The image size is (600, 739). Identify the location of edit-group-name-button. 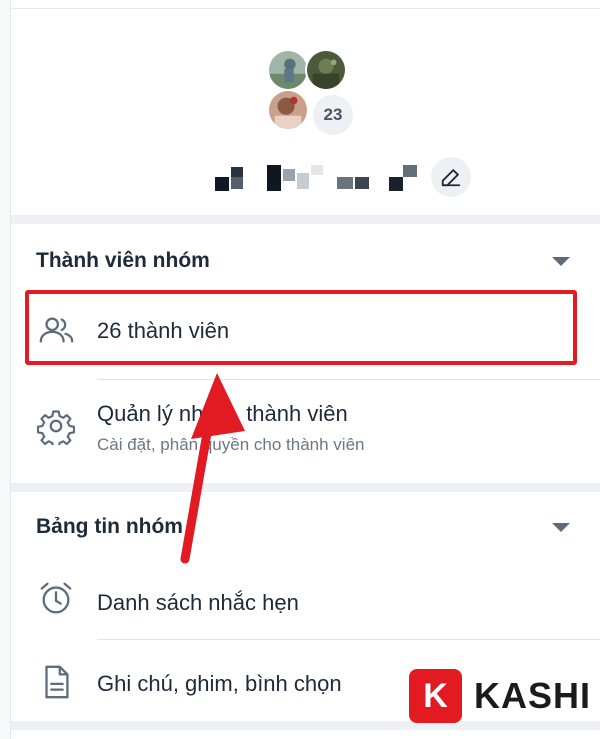
(451, 177).